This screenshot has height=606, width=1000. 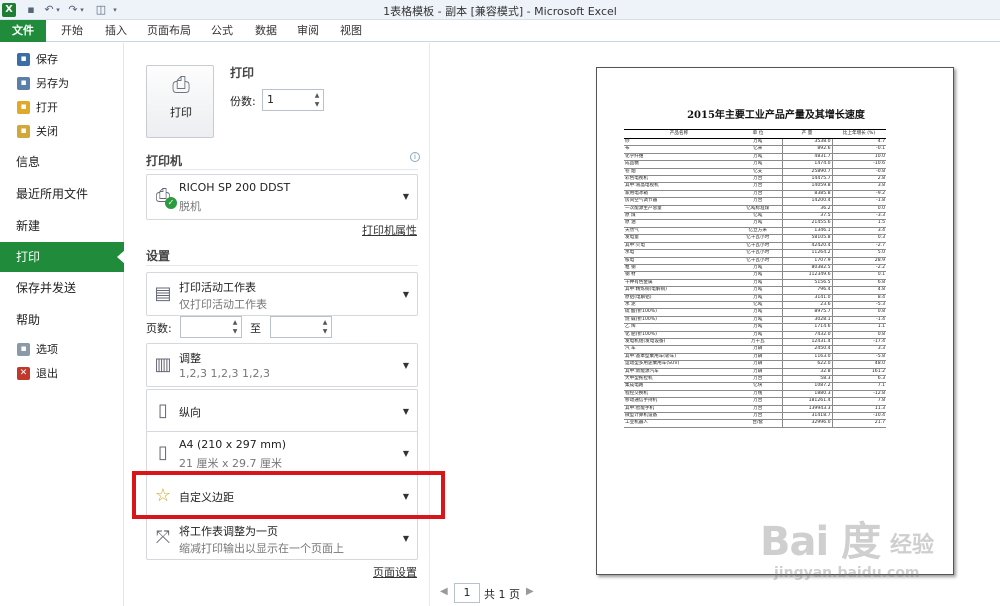 What do you see at coordinates (530, 591) in the screenshot?
I see `next-page-icon: ▶` at bounding box center [530, 591].